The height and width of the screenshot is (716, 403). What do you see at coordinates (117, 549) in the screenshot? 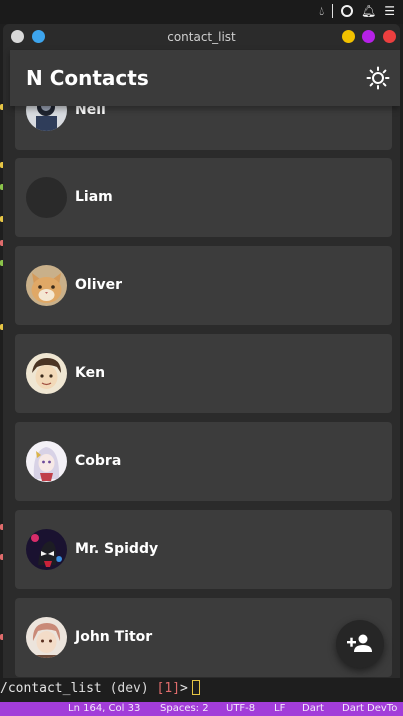
I see `contact-name: Mr. Spiddy` at bounding box center [117, 549].